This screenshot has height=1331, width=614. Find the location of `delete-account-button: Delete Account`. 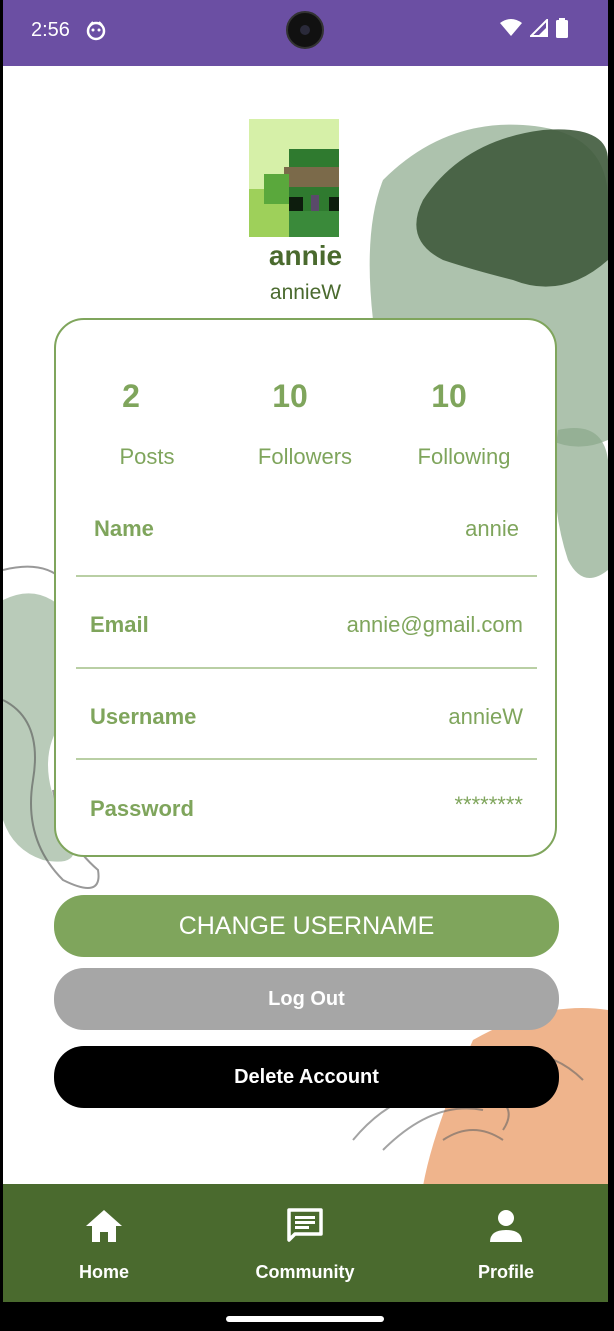

delete-account-button: Delete Account is located at coordinates (306, 1077).